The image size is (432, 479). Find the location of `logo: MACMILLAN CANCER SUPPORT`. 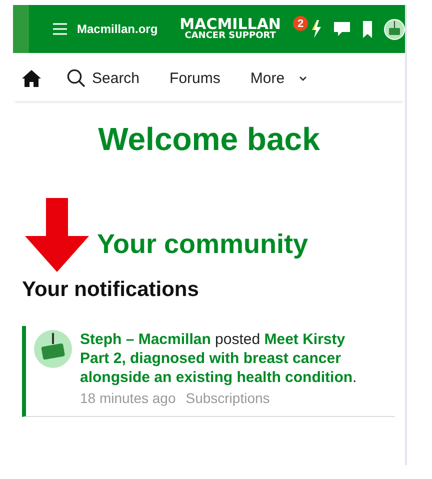

logo: MACMILLAN CANCER SUPPORT is located at coordinates (230, 29).